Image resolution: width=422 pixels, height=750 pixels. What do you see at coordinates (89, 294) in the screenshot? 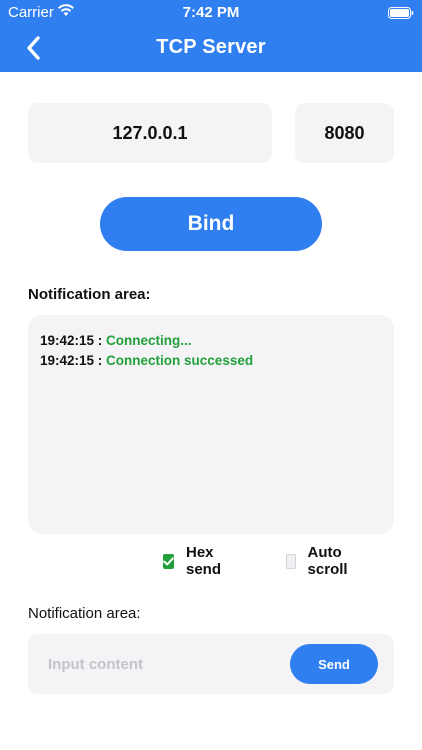
I see `notification-area-label: Notification area:` at bounding box center [89, 294].